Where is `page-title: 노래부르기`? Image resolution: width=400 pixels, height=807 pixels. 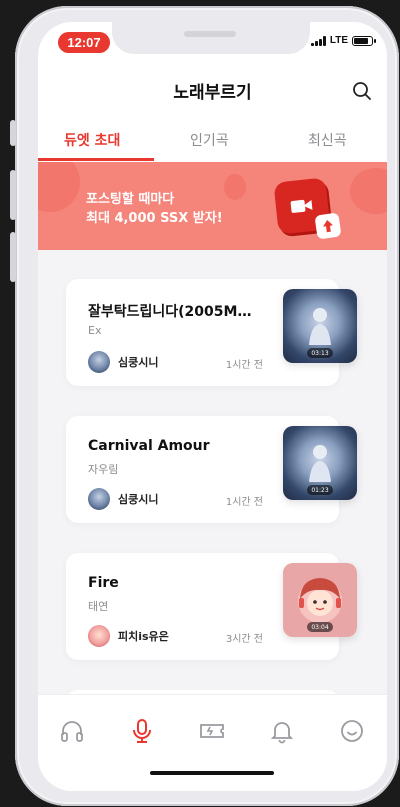
page-title: 노래부르기 is located at coordinates (212, 93).